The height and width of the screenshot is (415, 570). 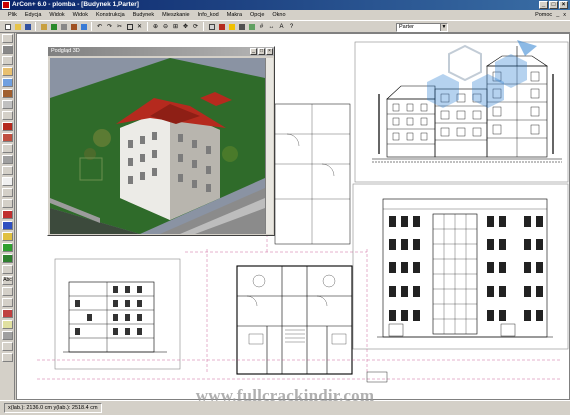 What do you see at coordinates (161, 51) in the screenshot?
I see `preview-3d-titlebar: Podgląd 3D _ □ ×` at bounding box center [161, 51].